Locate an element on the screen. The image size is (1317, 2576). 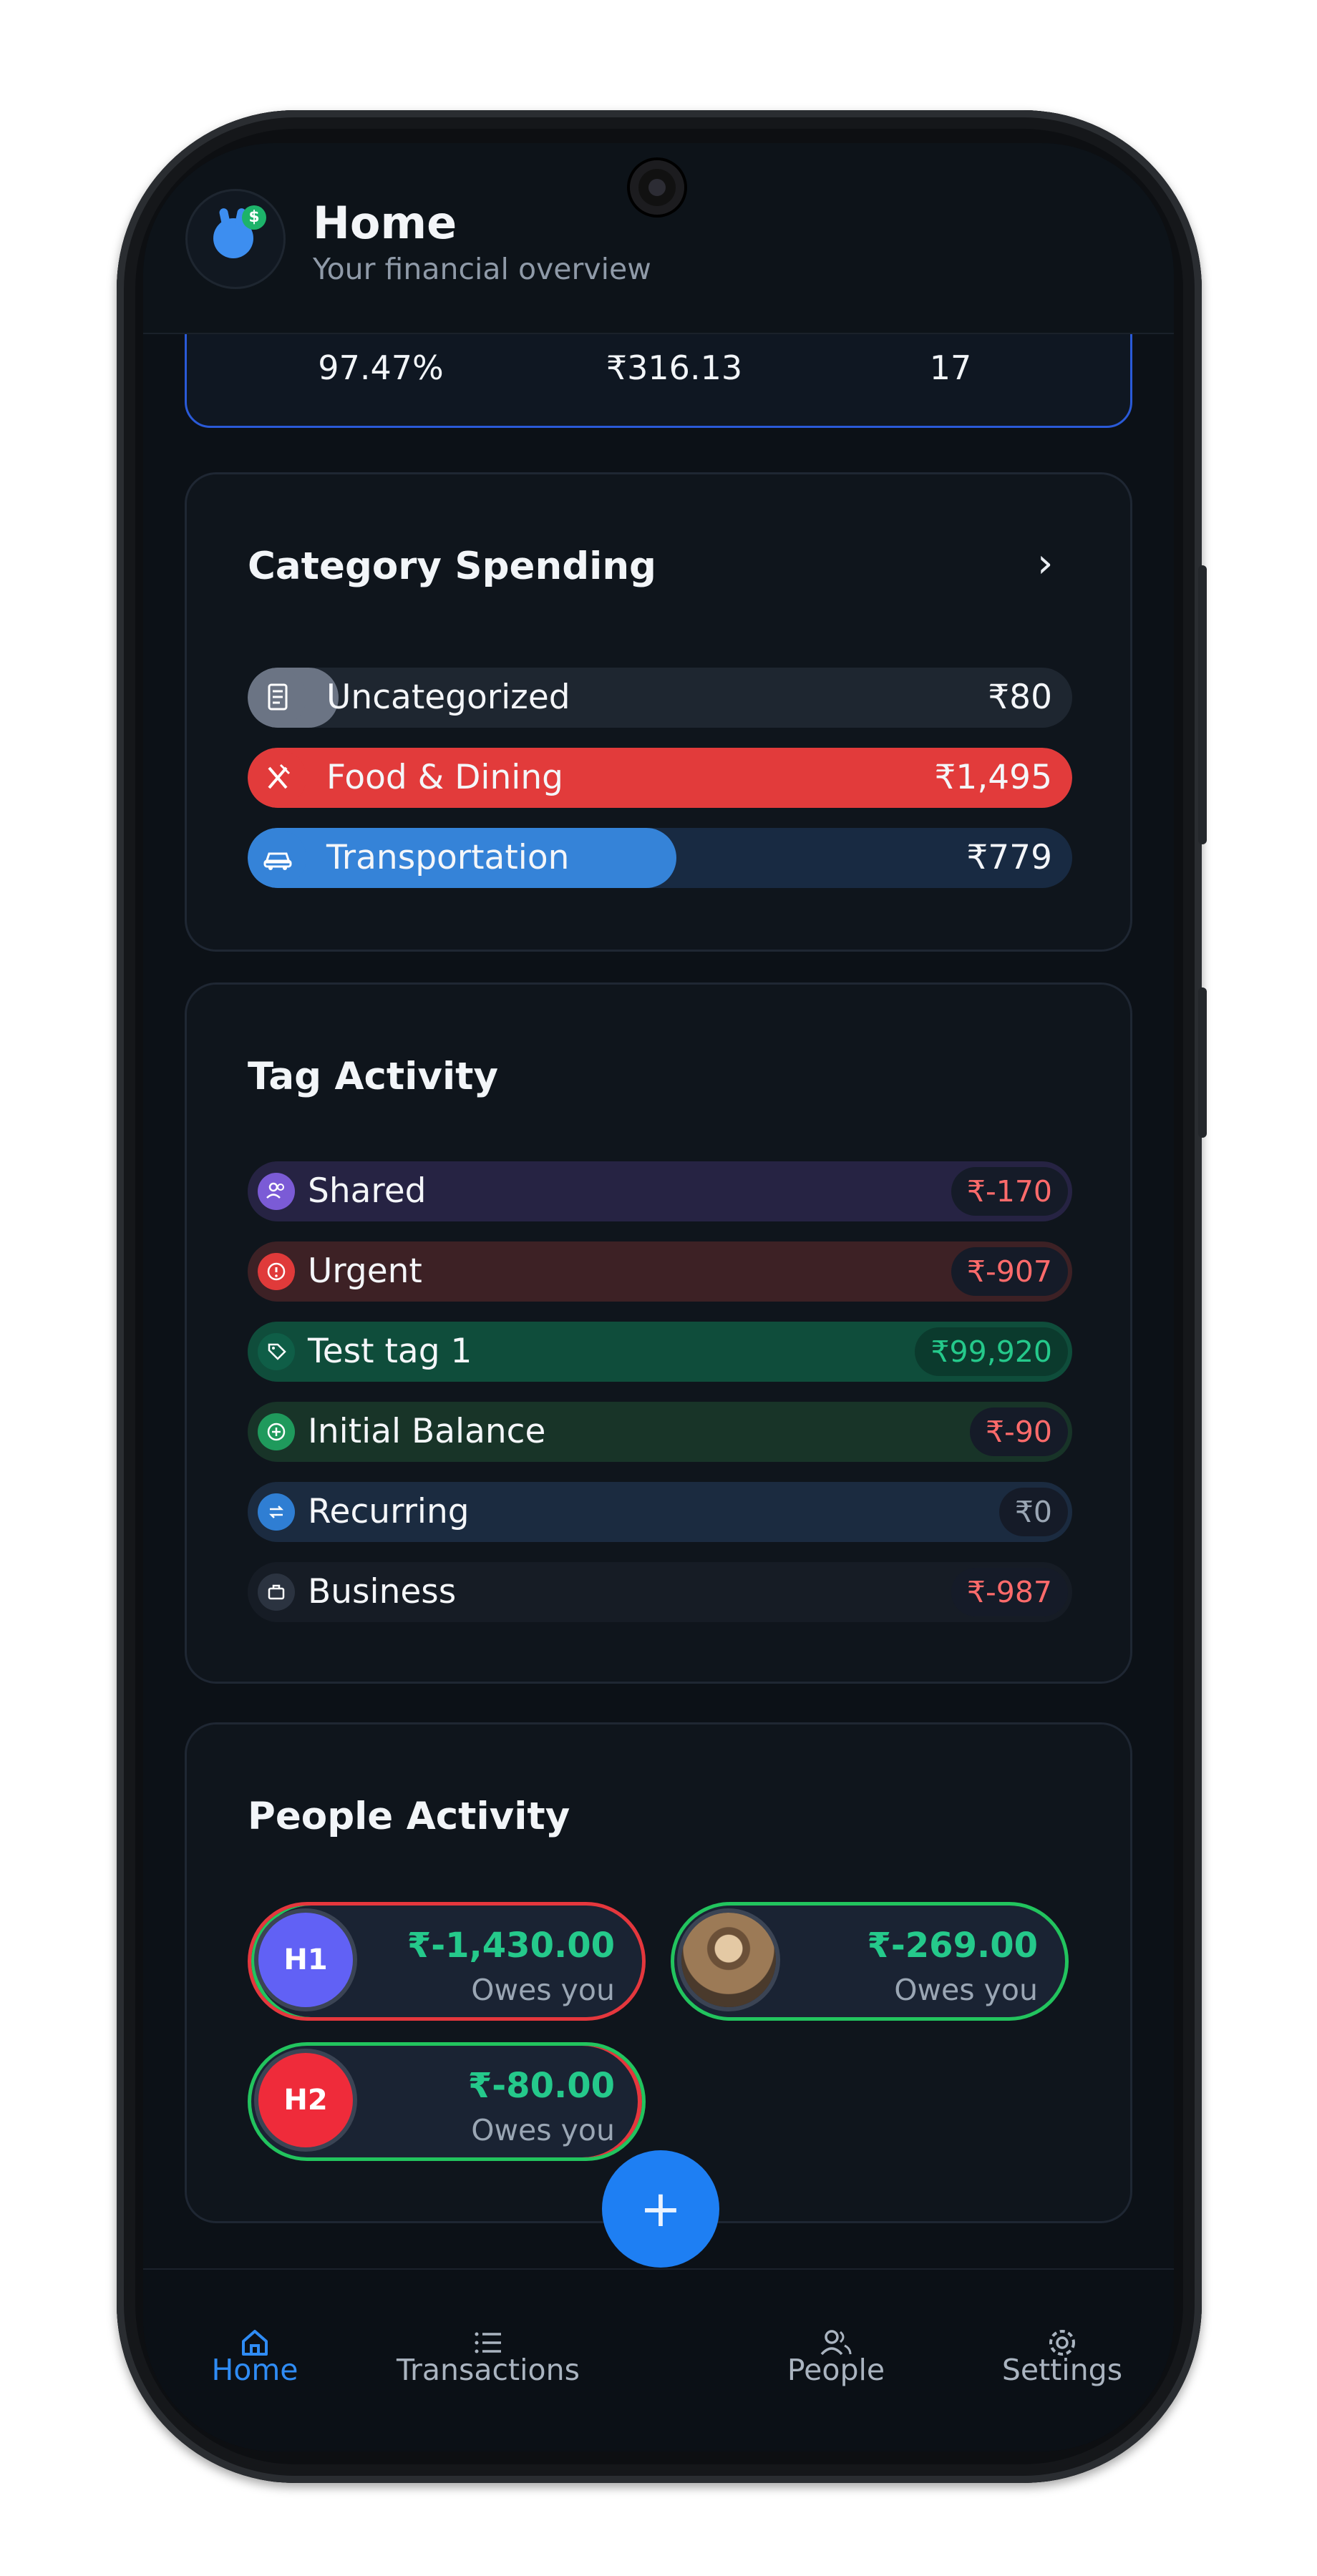
person-chip-h1: H1 ₹-1,430.00 Owes you is located at coordinates (447, 1961).